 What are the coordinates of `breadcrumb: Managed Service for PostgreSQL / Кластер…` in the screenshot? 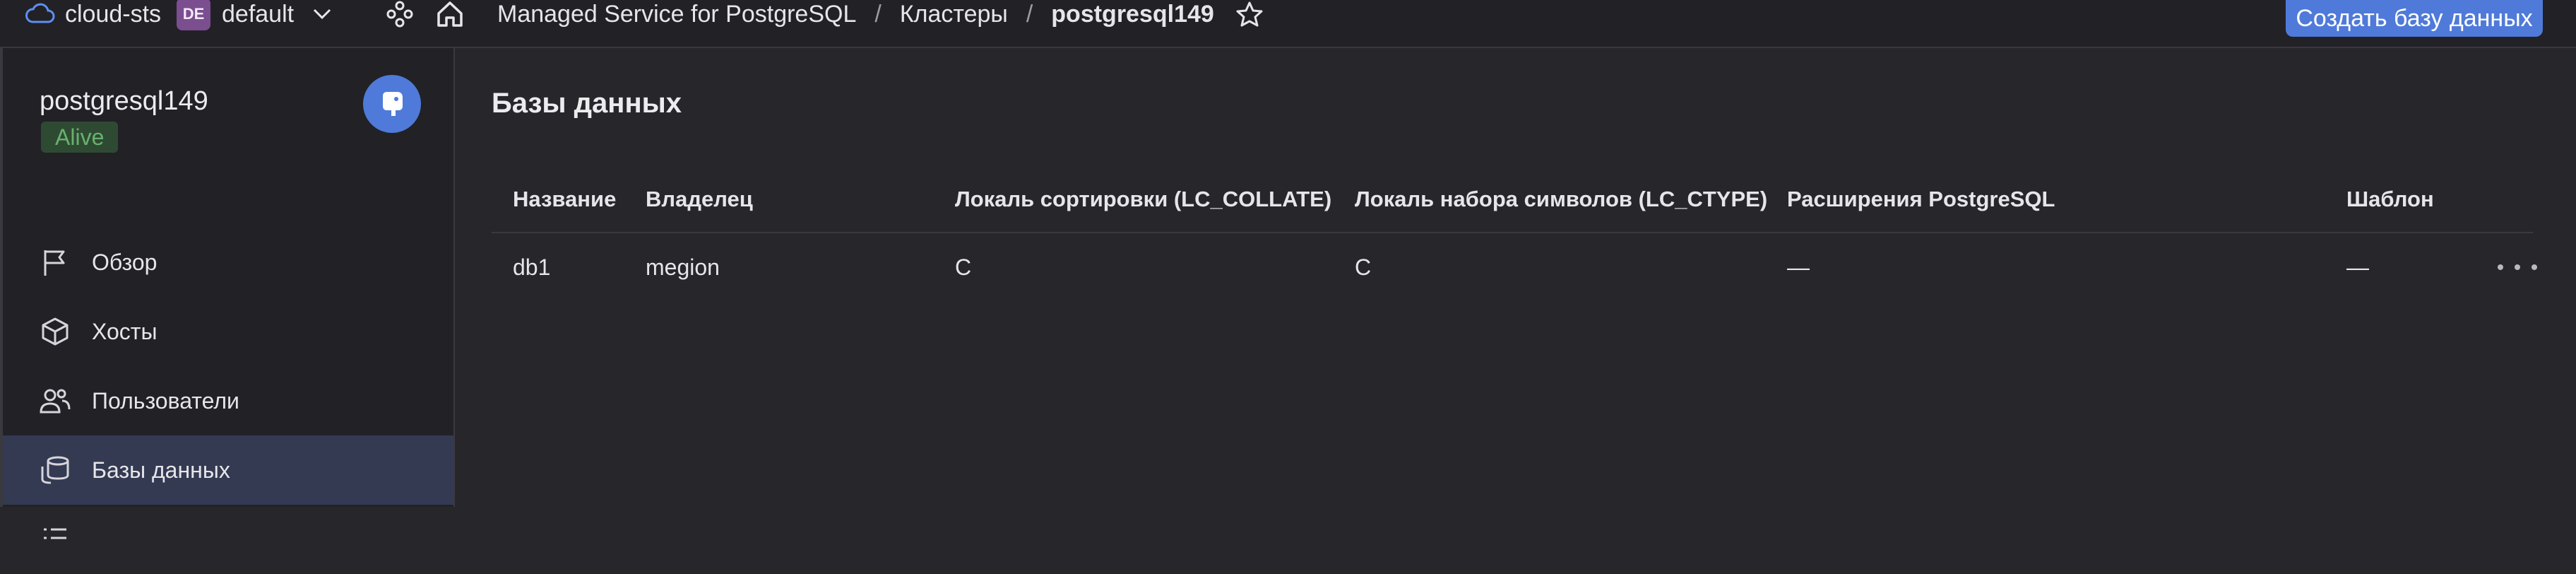 It's located at (880, 14).